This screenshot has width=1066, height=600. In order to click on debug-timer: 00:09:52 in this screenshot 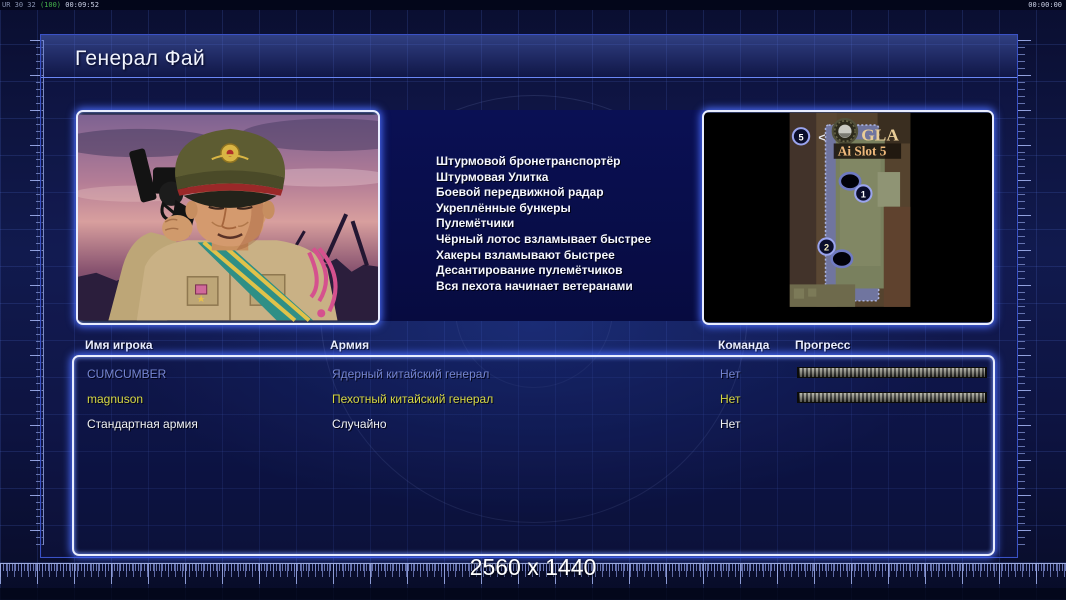, I will do `click(82, 5)`.